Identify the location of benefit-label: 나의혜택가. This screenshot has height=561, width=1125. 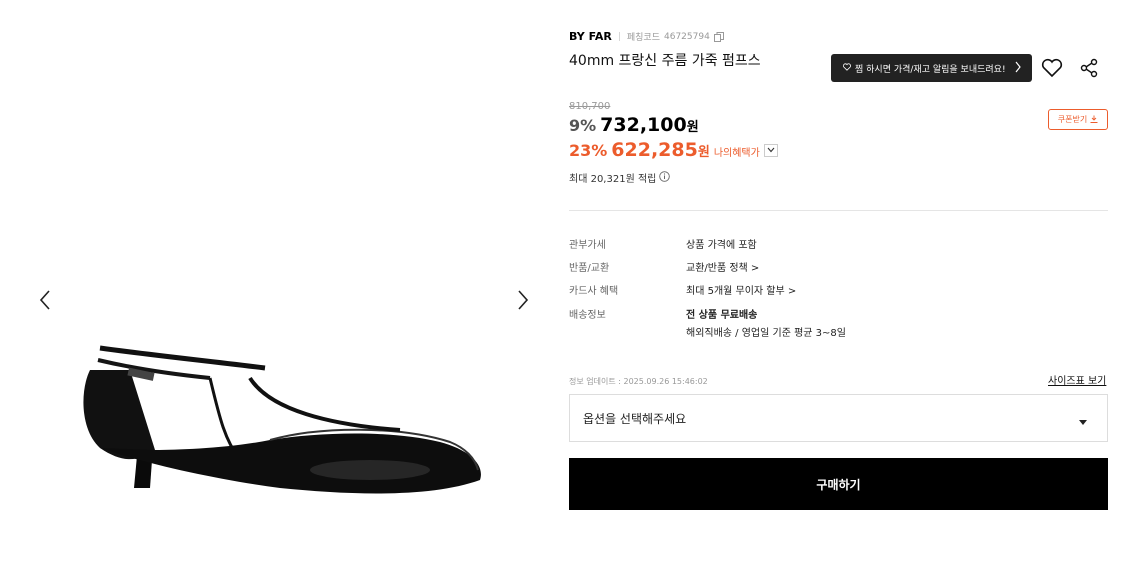
(736, 153).